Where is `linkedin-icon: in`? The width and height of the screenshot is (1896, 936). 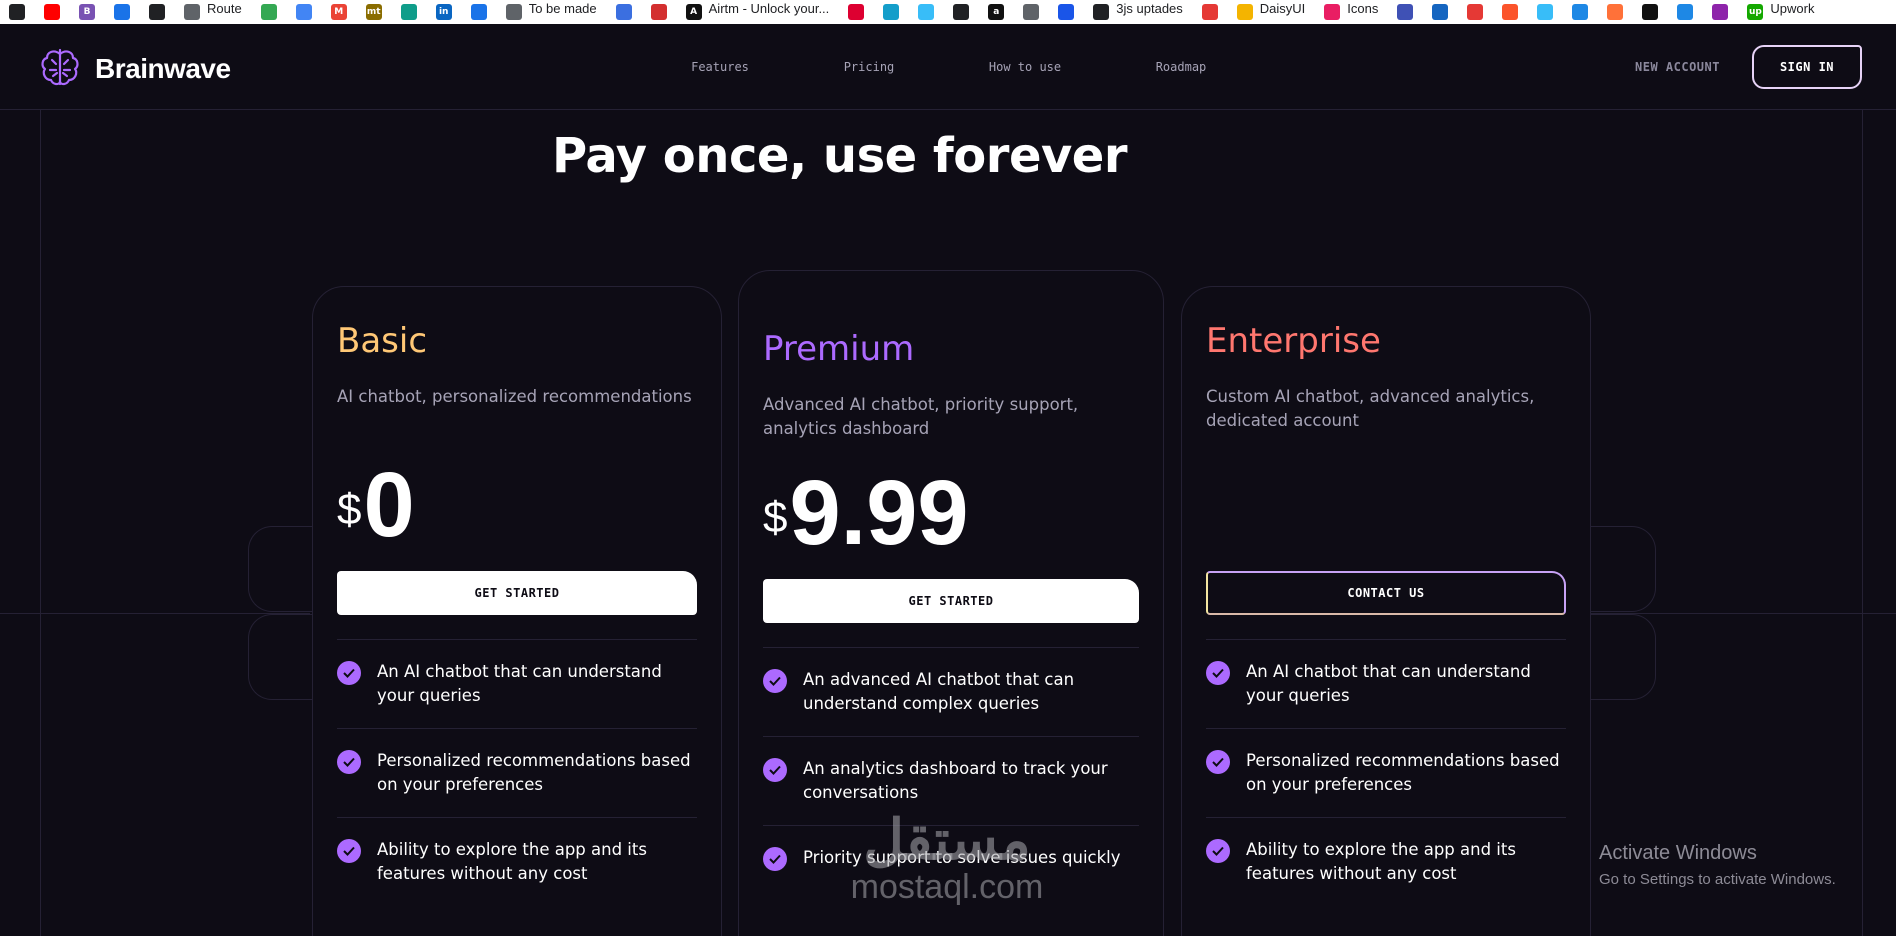 linkedin-icon: in is located at coordinates (443, 12).